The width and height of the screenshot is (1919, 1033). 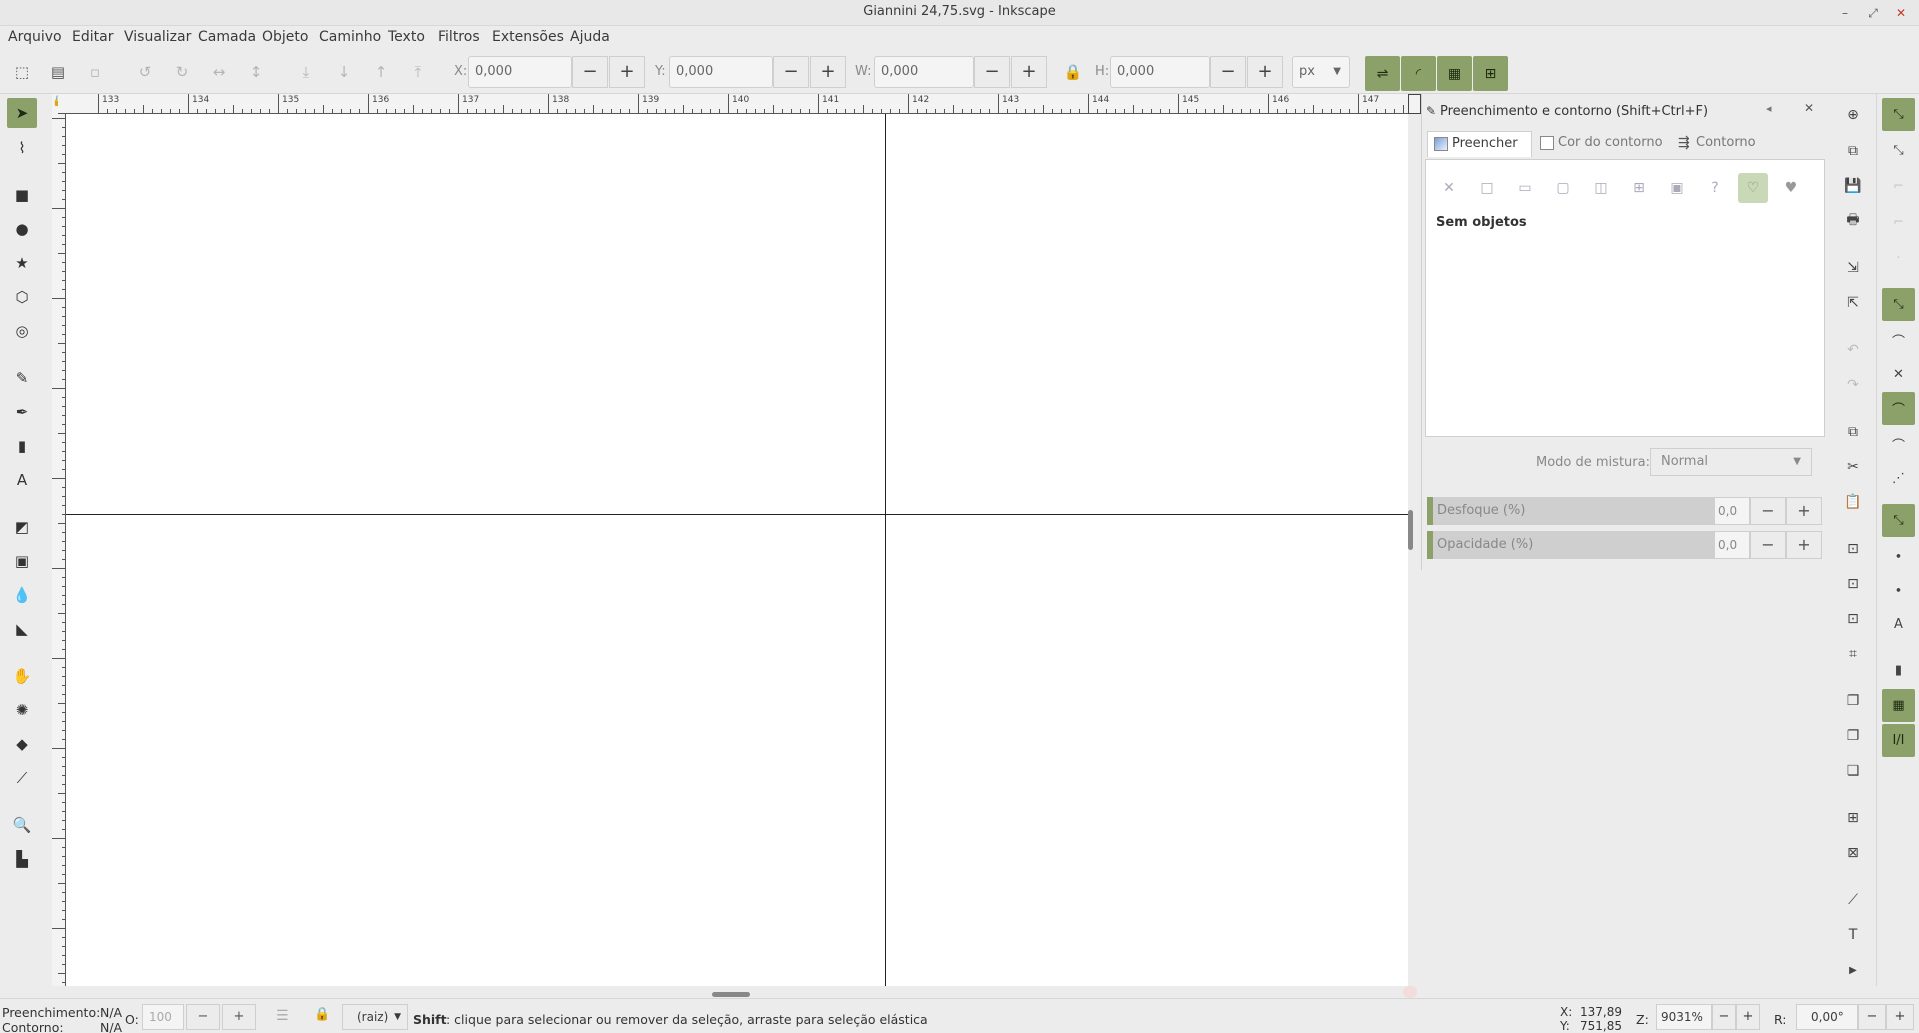 What do you see at coordinates (1321, 72) in the screenshot?
I see `unit-select: px ▼` at bounding box center [1321, 72].